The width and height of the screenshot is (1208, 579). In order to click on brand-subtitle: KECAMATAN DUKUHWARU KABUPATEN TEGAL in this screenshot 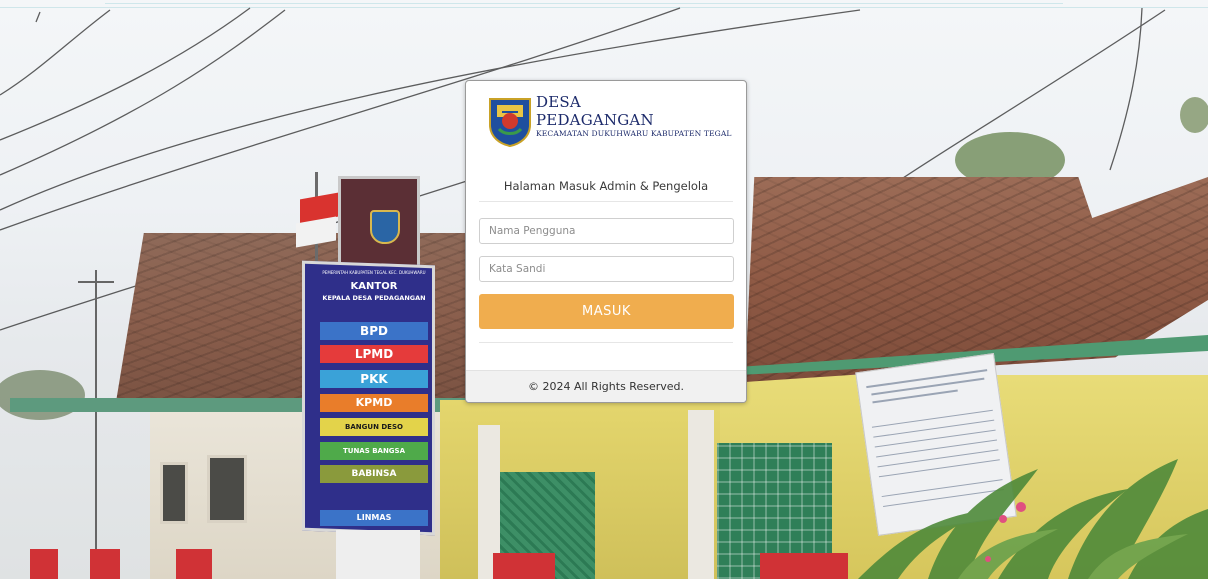, I will do `click(634, 133)`.